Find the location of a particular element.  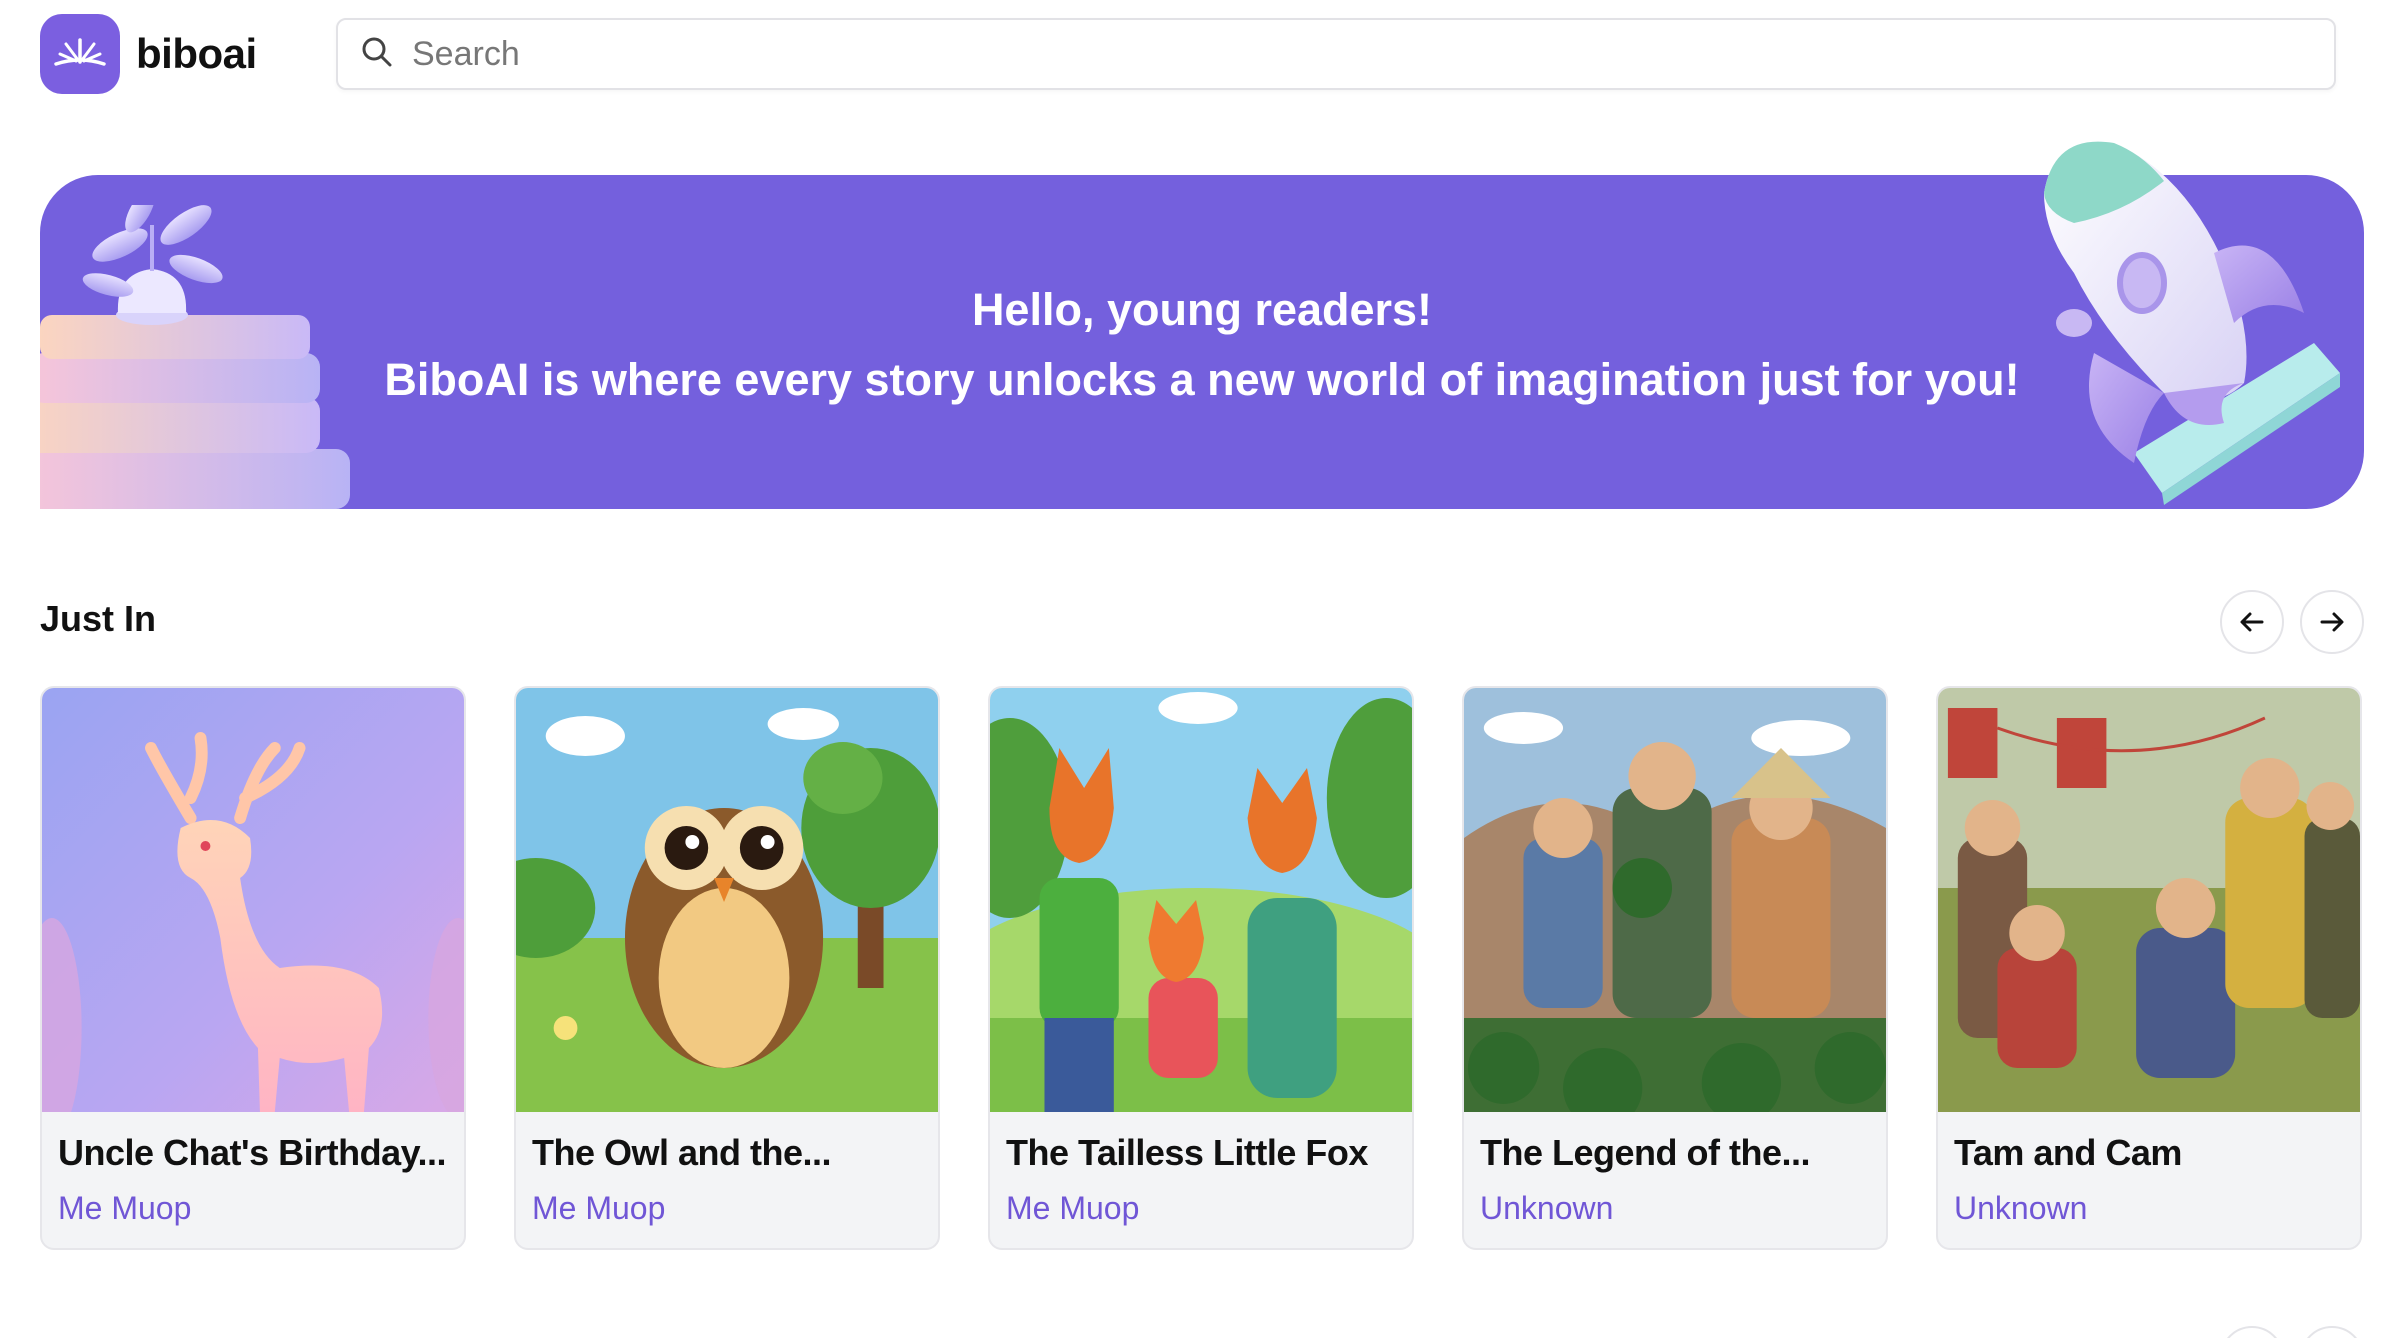

search-icon is located at coordinates (377, 54).